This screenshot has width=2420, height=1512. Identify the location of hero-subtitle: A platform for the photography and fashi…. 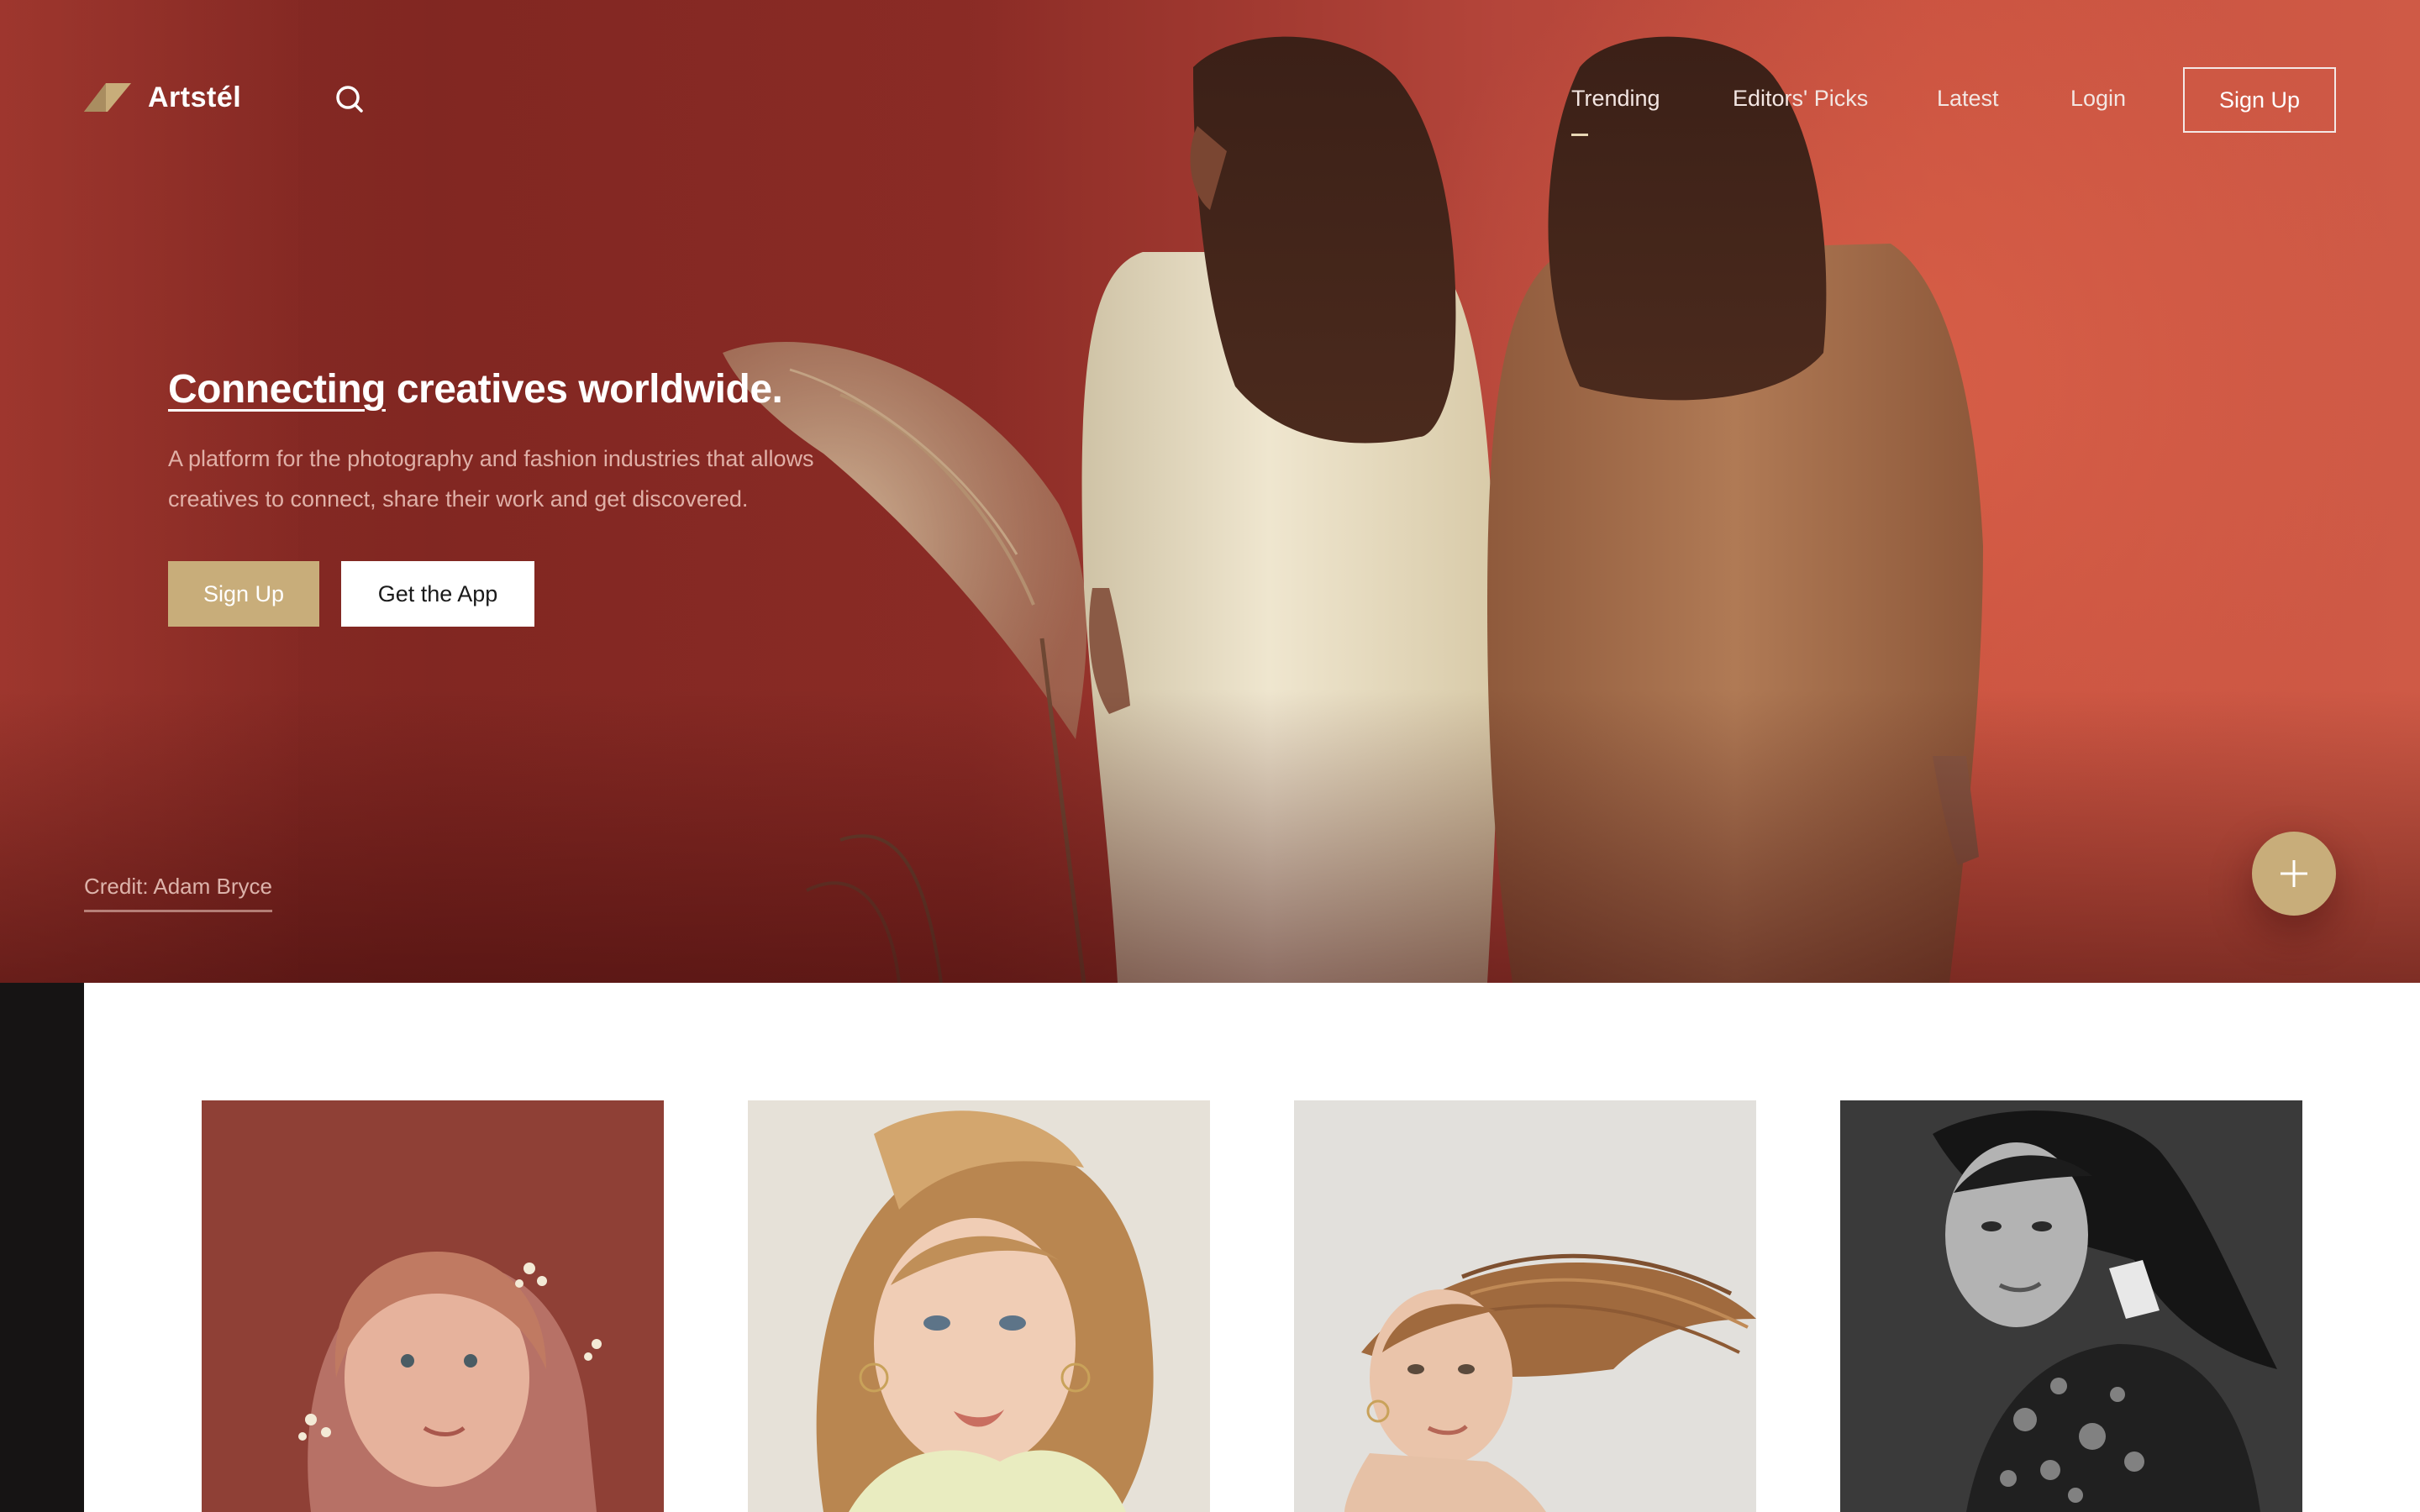
(546, 478).